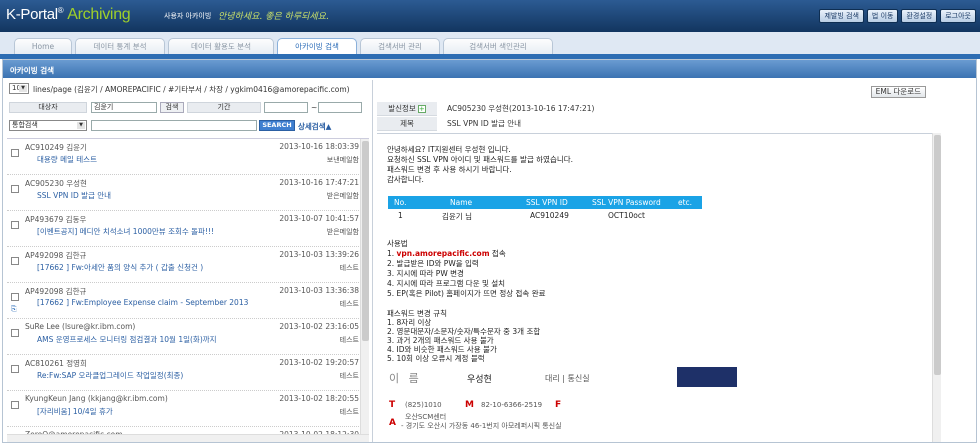  Describe the element at coordinates (96, 398) in the screenshot. I see `item-sender: KyungKeun Jang (kkjang@kr.ibm.com)` at that location.